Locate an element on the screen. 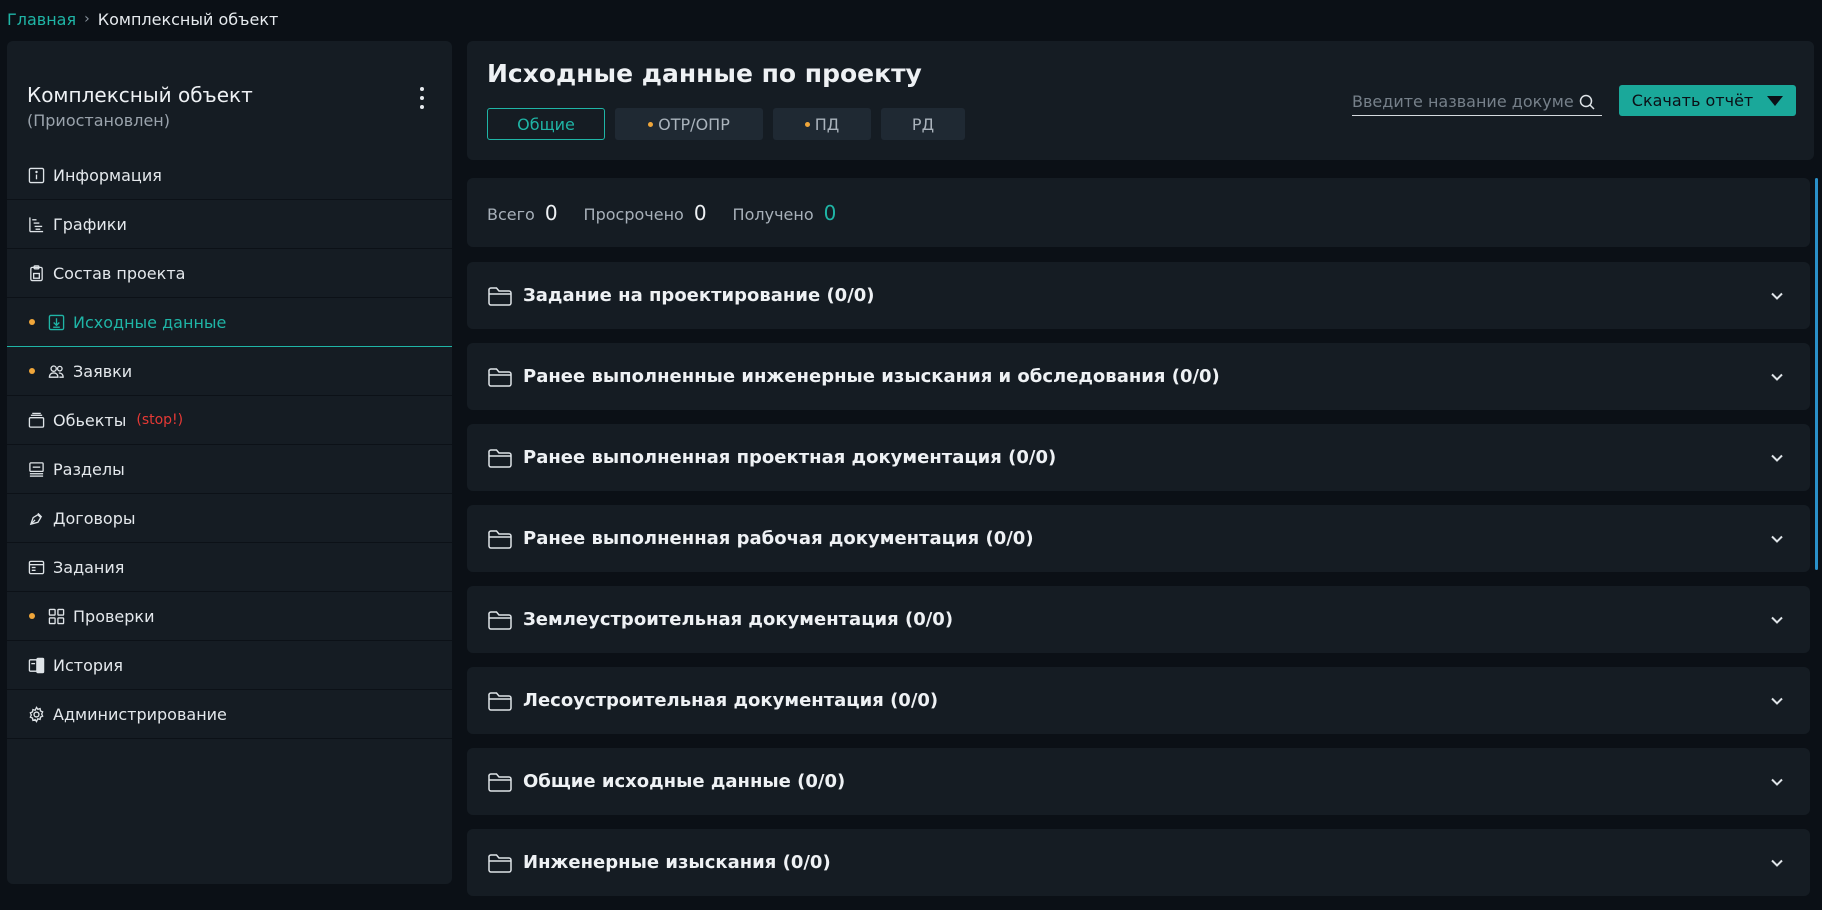 This screenshot has width=1822, height=910. stat-label: Получено is located at coordinates (773, 214).